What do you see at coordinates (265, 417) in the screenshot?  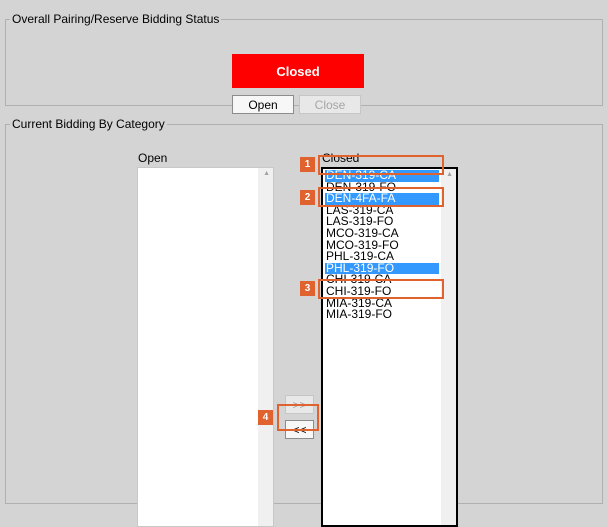 I see `callout-badge-4: 4` at bounding box center [265, 417].